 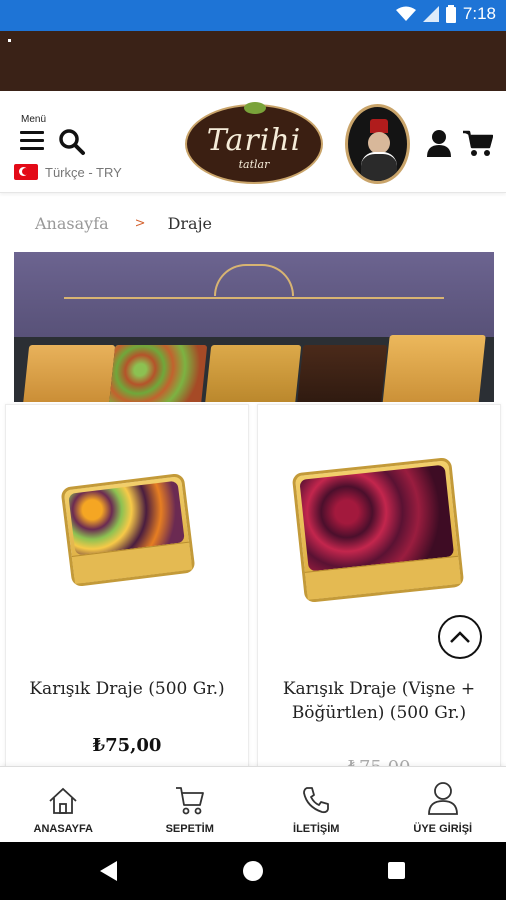 What do you see at coordinates (377, 144) in the screenshot?
I see `founder-seal-logo` at bounding box center [377, 144].